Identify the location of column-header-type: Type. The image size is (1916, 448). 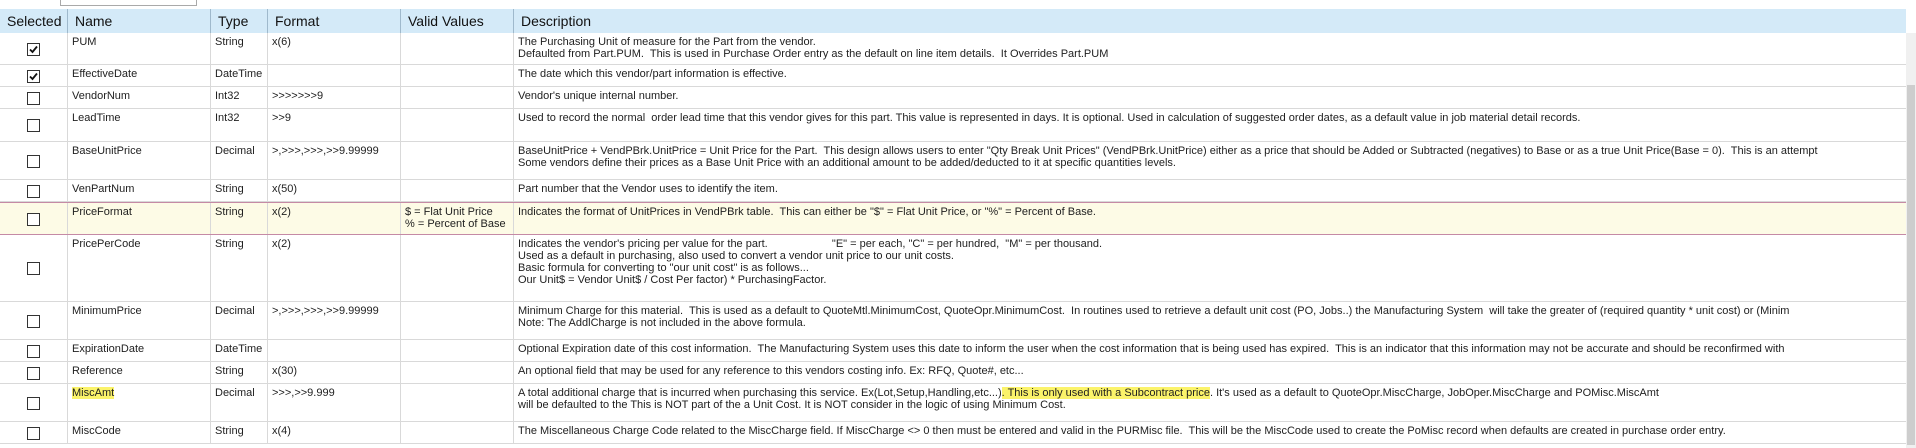
(239, 21).